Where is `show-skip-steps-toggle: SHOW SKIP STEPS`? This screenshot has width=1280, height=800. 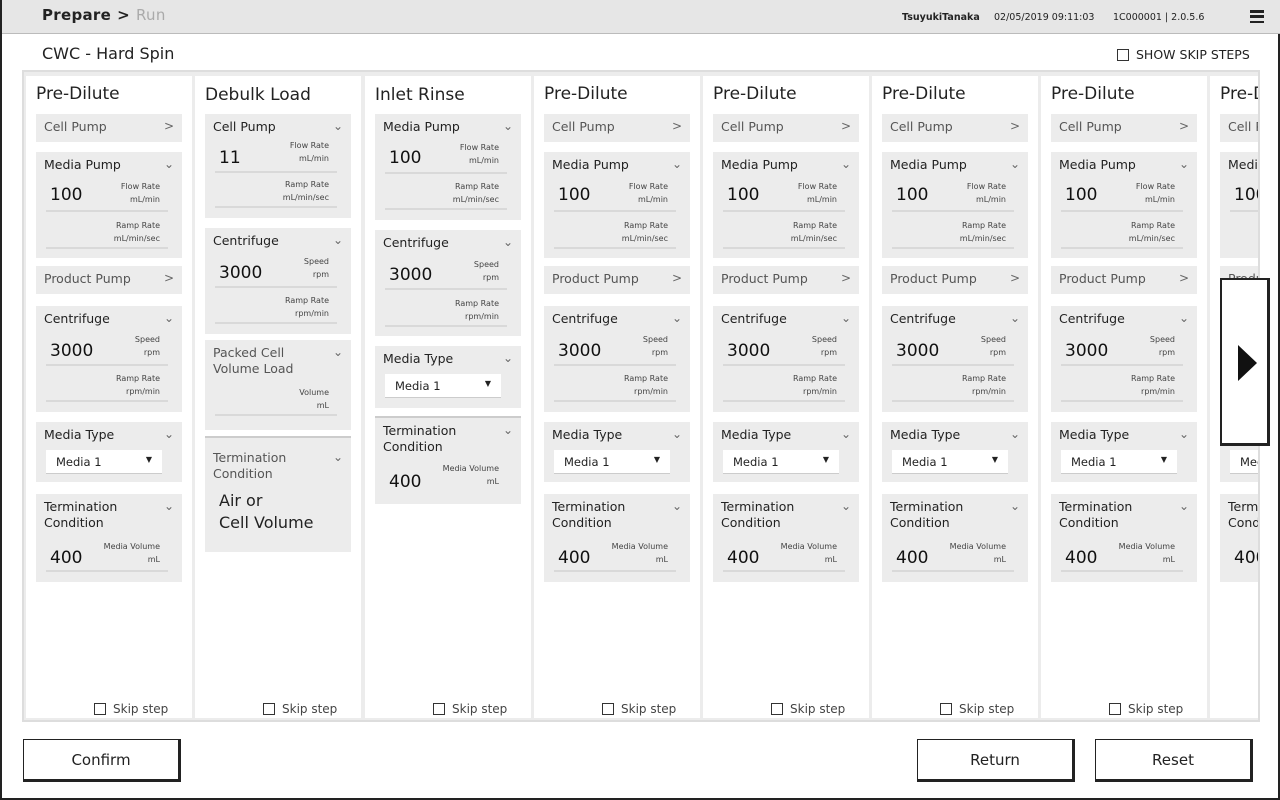 show-skip-steps-toggle: SHOW SKIP STEPS is located at coordinates (1183, 54).